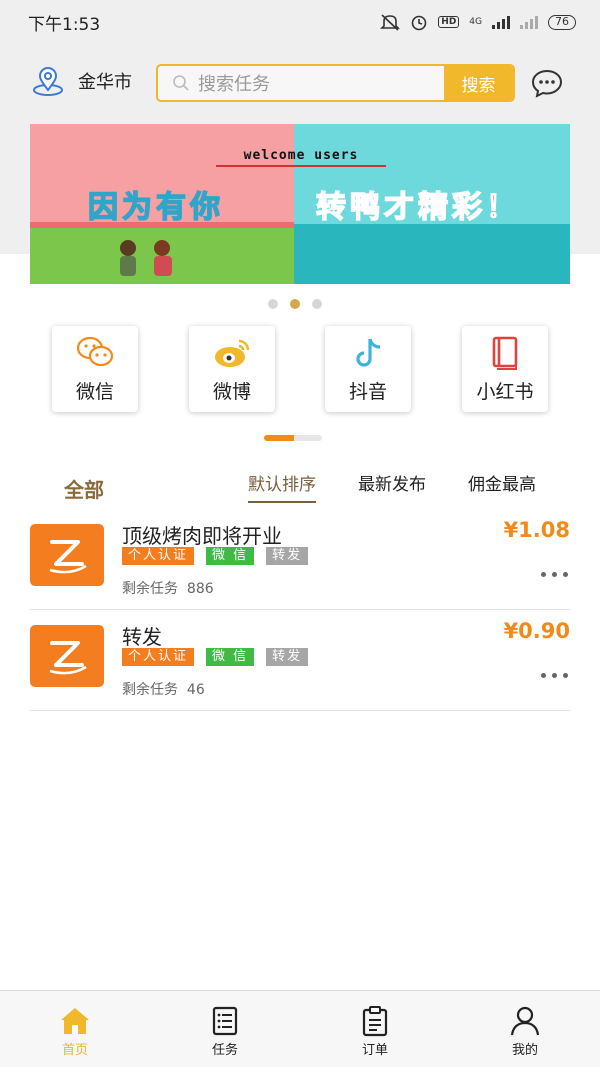  What do you see at coordinates (300, 1028) in the screenshot?
I see `bottom-tab-bar: 首页 任务 订单 我的` at bounding box center [300, 1028].